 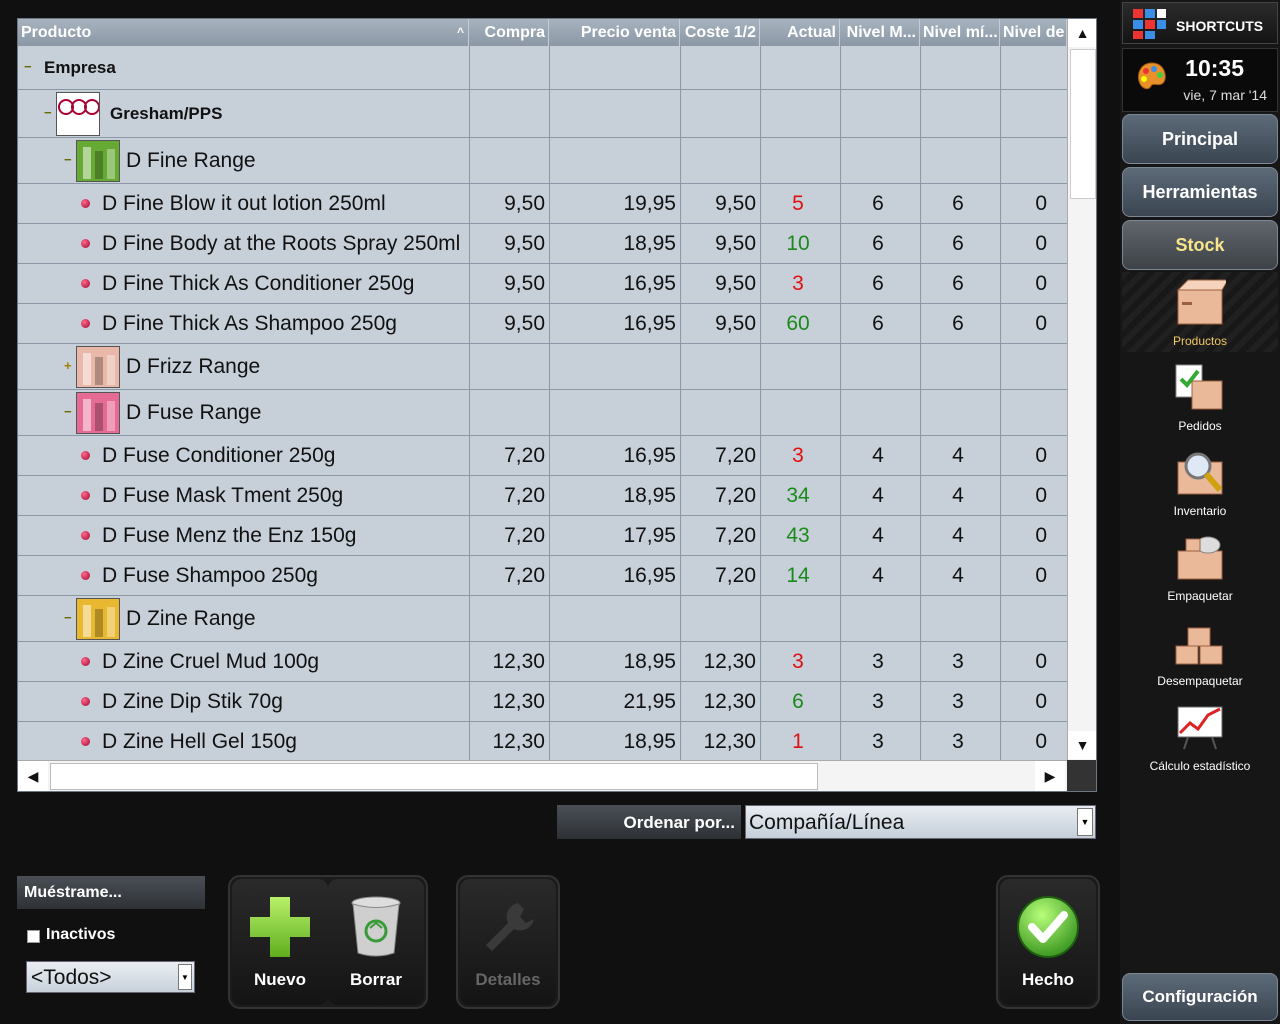 What do you see at coordinates (1082, 745) in the screenshot?
I see `scroll-down-arrow-icon: ▼` at bounding box center [1082, 745].